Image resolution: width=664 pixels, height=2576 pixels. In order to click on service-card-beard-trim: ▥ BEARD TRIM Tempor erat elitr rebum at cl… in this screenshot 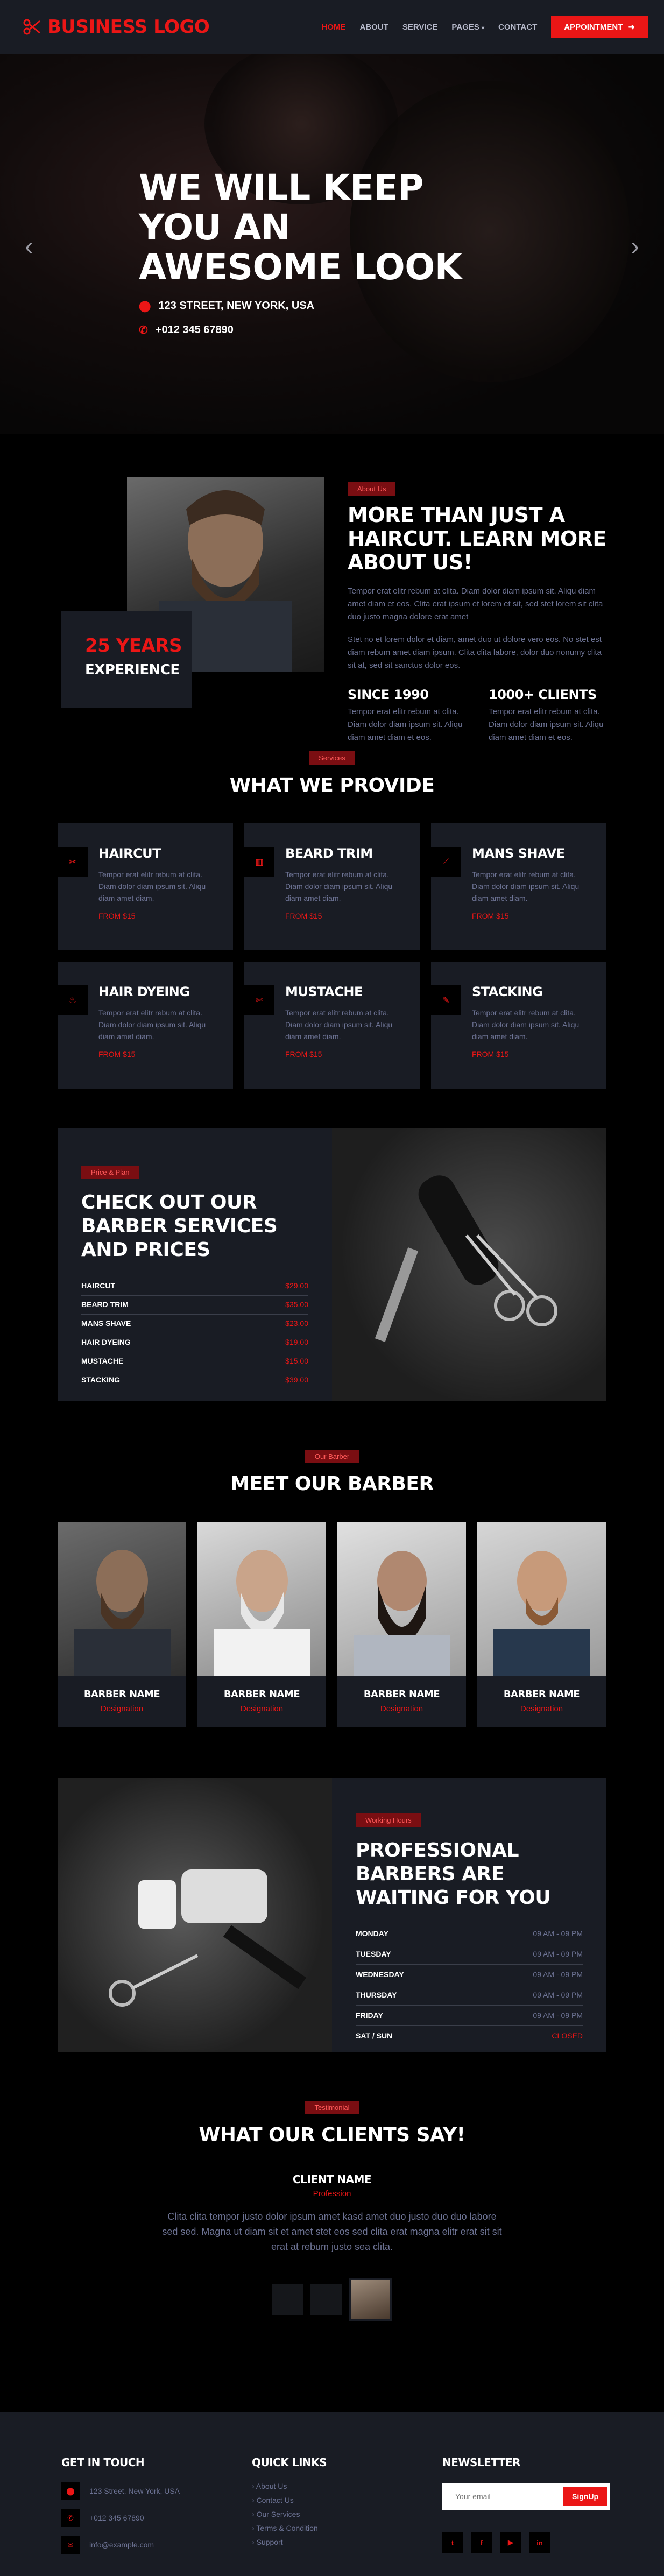, I will do `click(332, 886)`.